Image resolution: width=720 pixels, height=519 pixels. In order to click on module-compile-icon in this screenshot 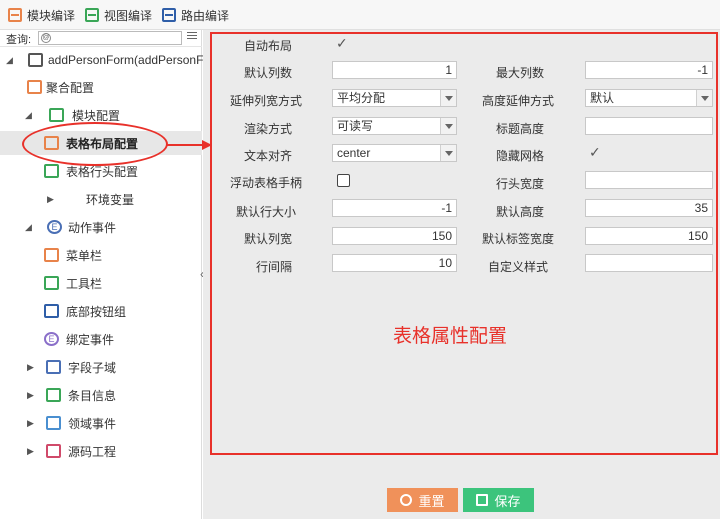, I will do `click(15, 15)`.